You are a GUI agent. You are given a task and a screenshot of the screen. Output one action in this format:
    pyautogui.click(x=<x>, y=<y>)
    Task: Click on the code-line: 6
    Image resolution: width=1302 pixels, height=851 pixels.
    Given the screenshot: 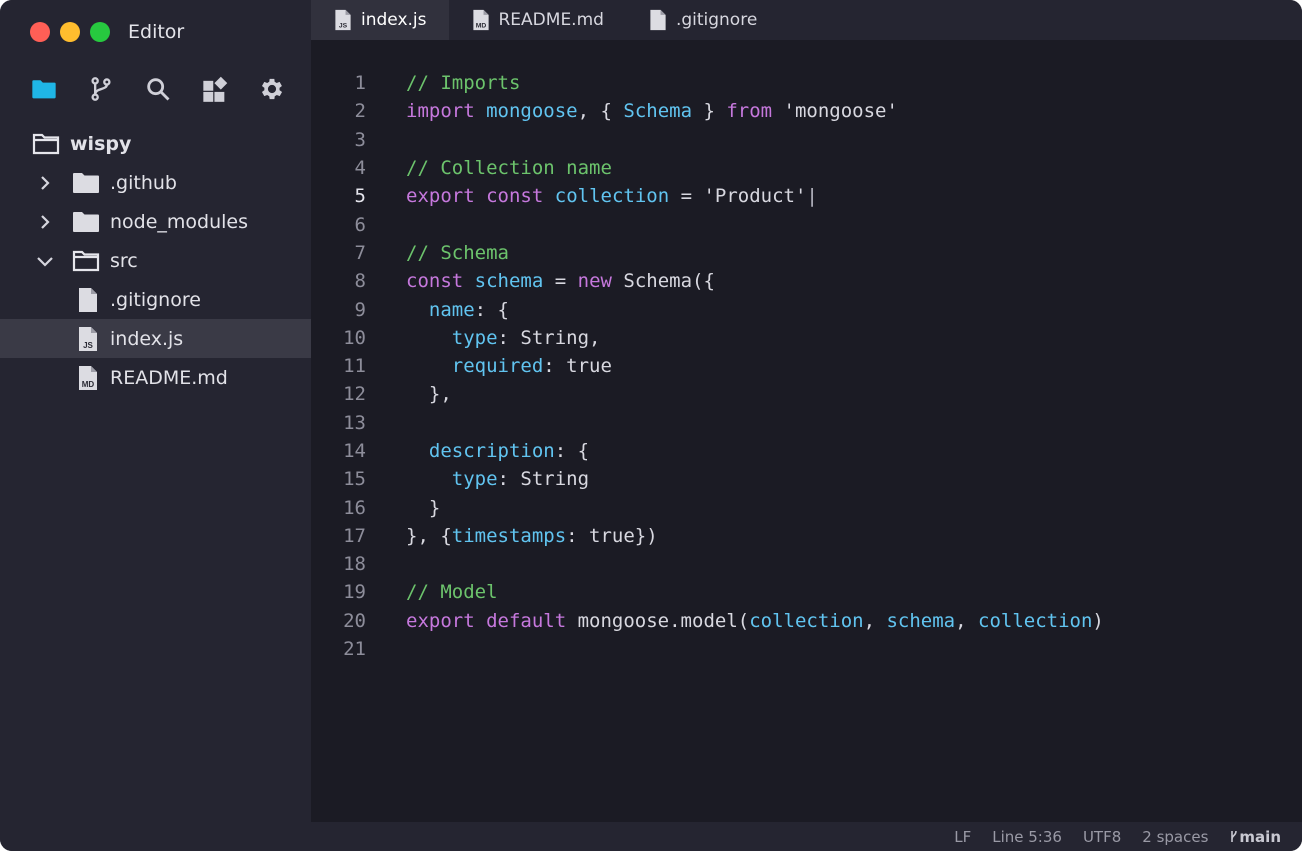 What is the action you would take?
    pyautogui.click(x=806, y=224)
    